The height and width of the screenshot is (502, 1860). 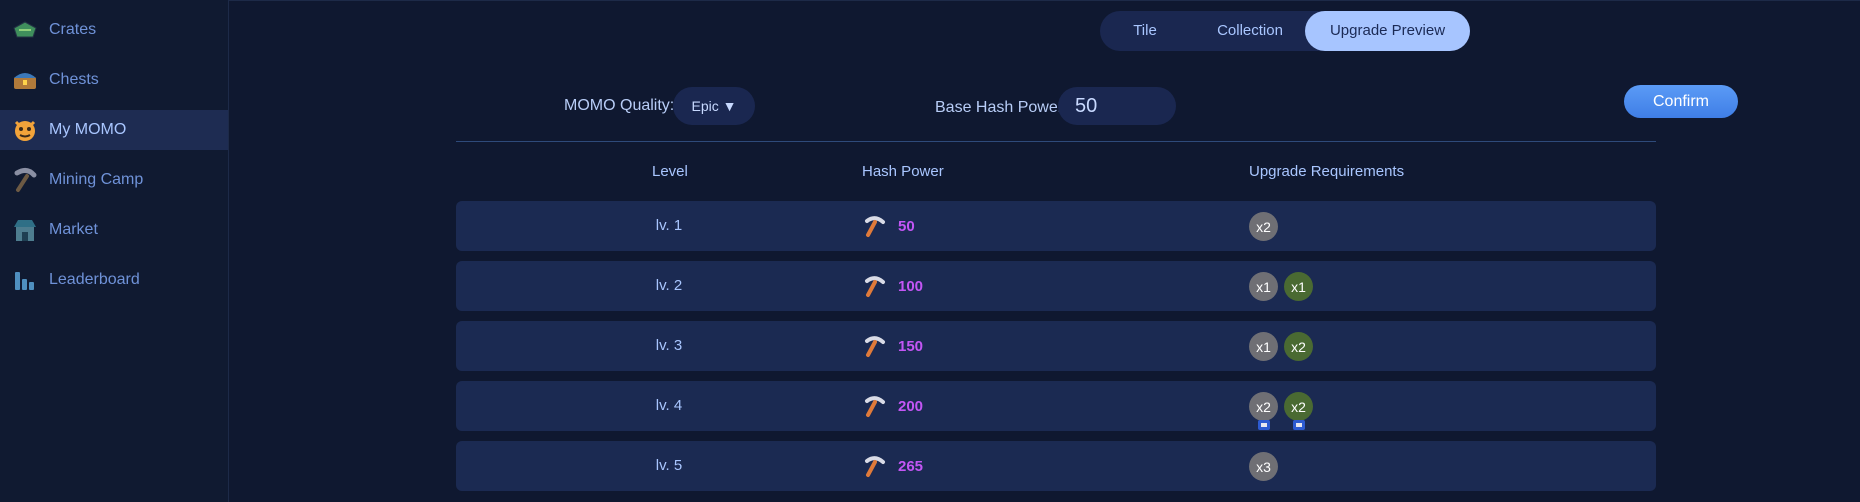 What do you see at coordinates (1056, 466) in the screenshot?
I see `table-row: lv. 5 265 x3` at bounding box center [1056, 466].